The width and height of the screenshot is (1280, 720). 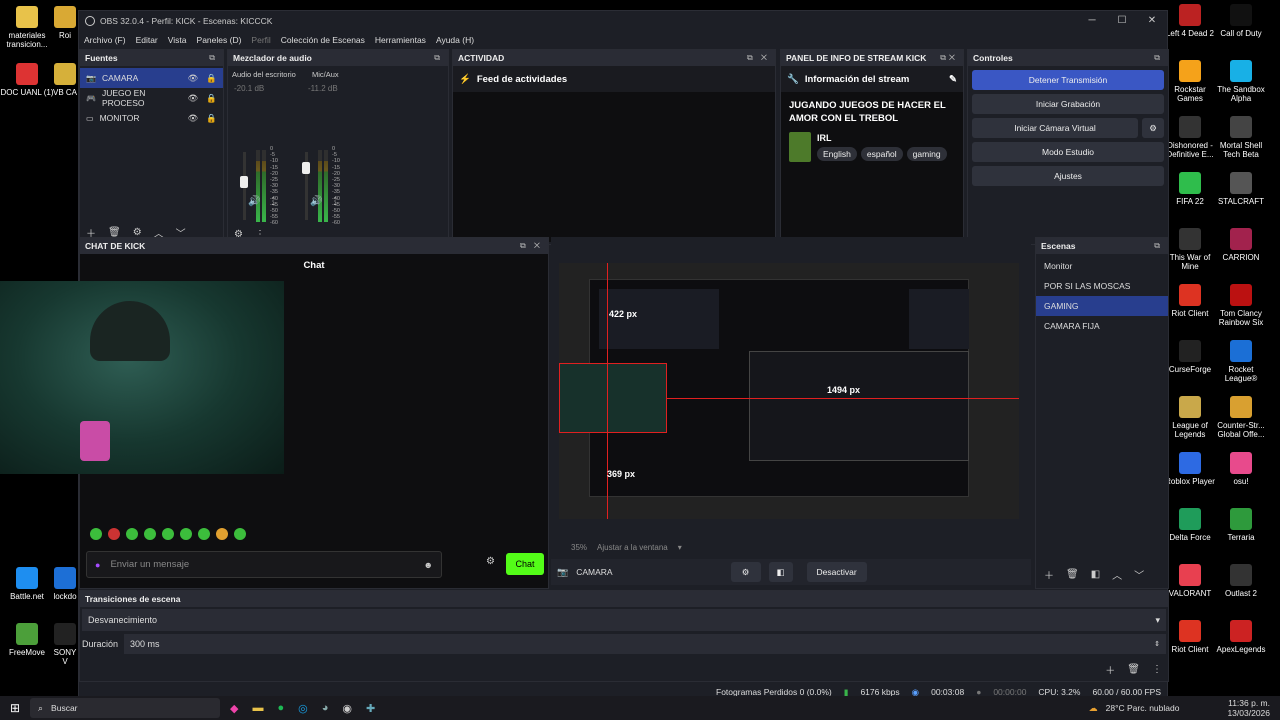 I want to click on spinner-icon: ⇕, so click(x=1157, y=644).